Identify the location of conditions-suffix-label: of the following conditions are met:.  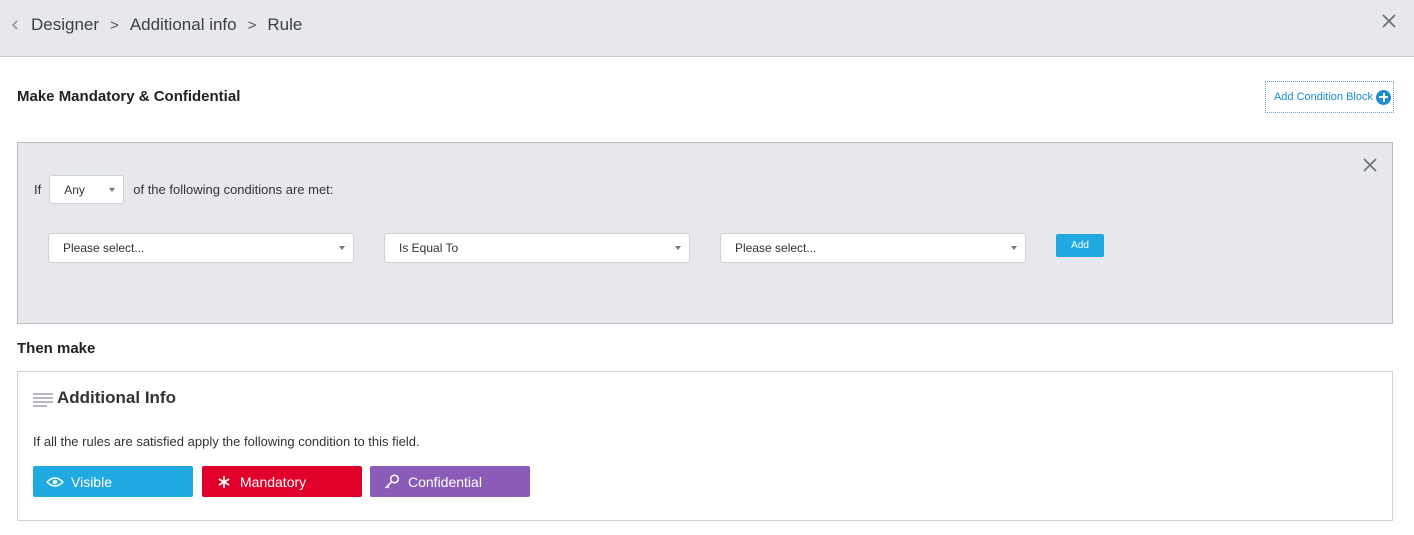
(233, 189).